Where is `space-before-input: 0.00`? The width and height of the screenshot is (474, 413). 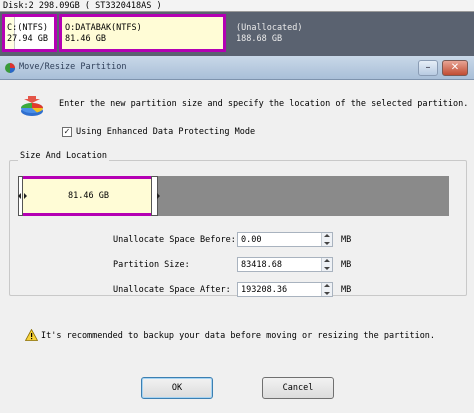 space-before-input: 0.00 is located at coordinates (285, 239).